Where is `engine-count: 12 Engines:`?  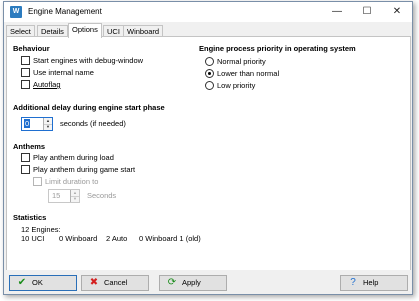
engine-count: 12 Engines: is located at coordinates (41, 229).